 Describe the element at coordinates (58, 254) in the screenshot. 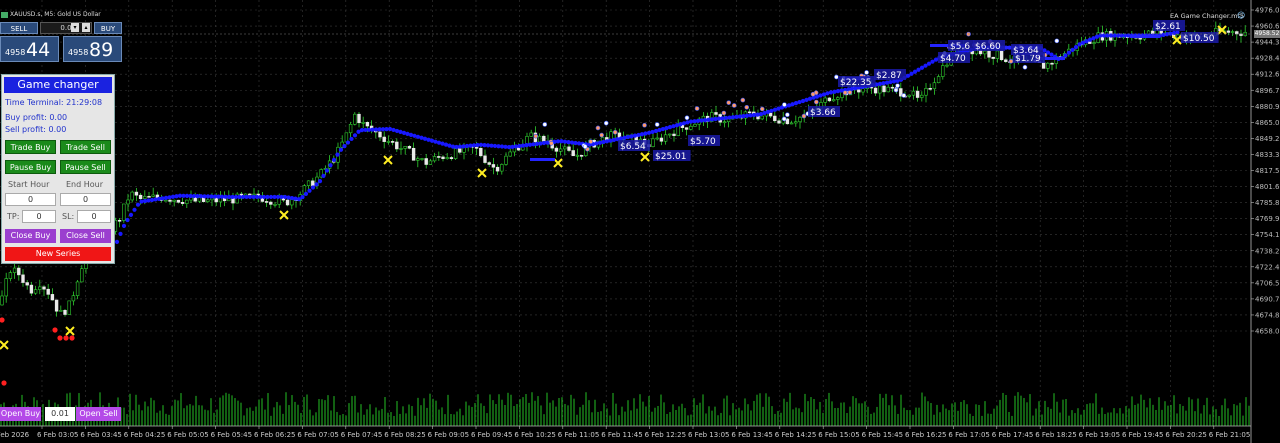

I see `new-series-button: New Series` at that location.